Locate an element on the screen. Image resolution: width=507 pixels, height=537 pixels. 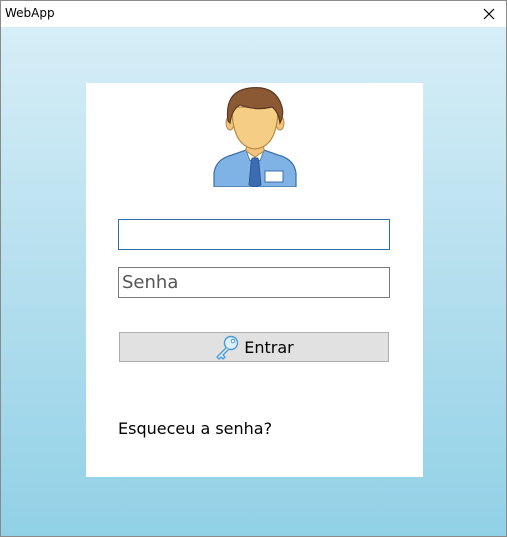
login-button-label: Entrar is located at coordinates (269, 347).